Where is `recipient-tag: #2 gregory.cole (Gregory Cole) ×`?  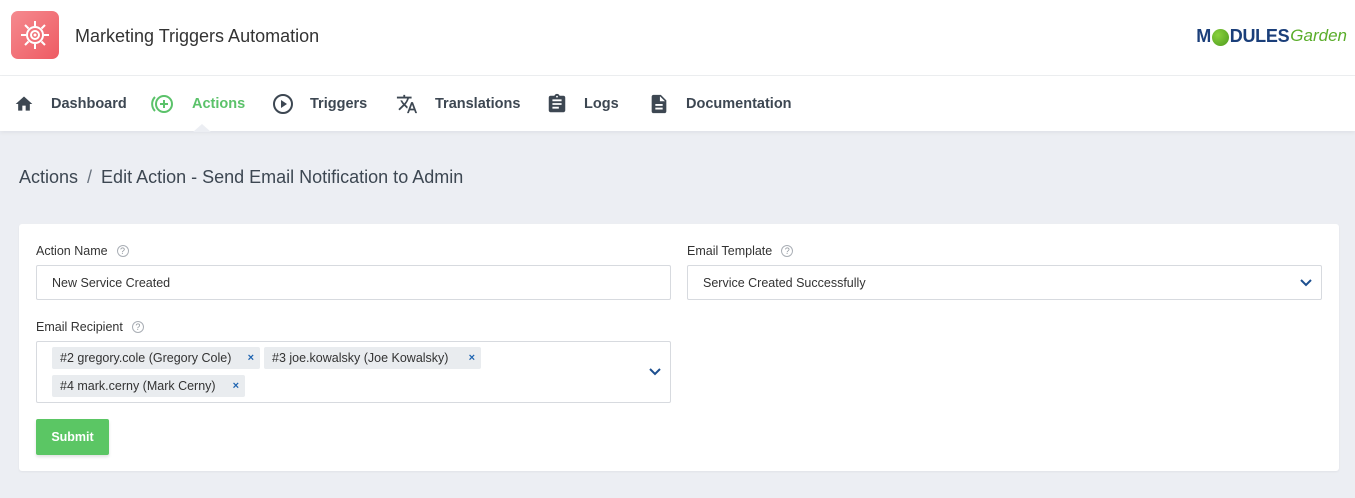
recipient-tag: #2 gregory.cole (Gregory Cole) × is located at coordinates (156, 358).